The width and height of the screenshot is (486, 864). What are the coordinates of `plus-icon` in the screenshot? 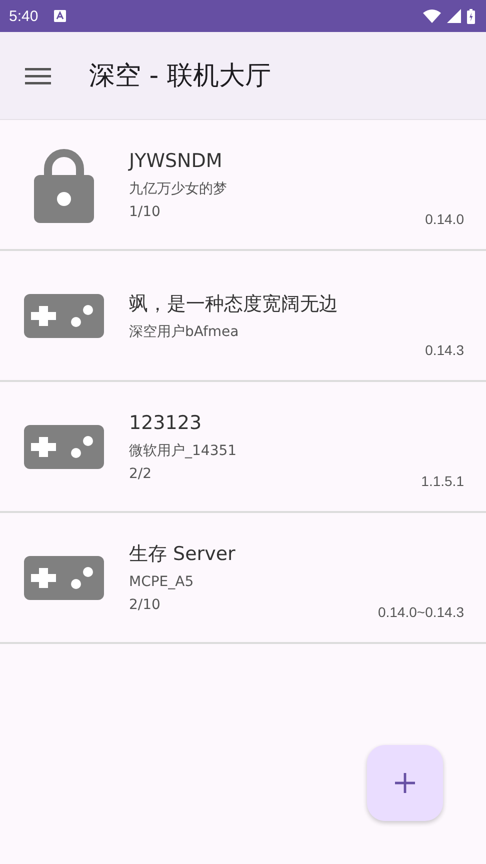 It's located at (405, 783).